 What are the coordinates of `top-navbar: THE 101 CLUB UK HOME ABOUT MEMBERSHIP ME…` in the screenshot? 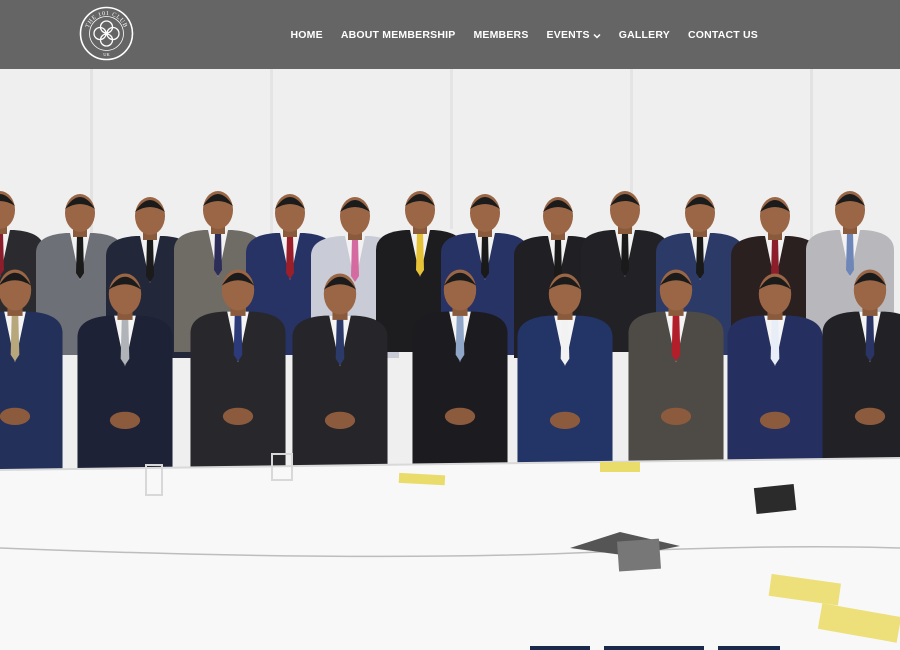 It's located at (450, 34).